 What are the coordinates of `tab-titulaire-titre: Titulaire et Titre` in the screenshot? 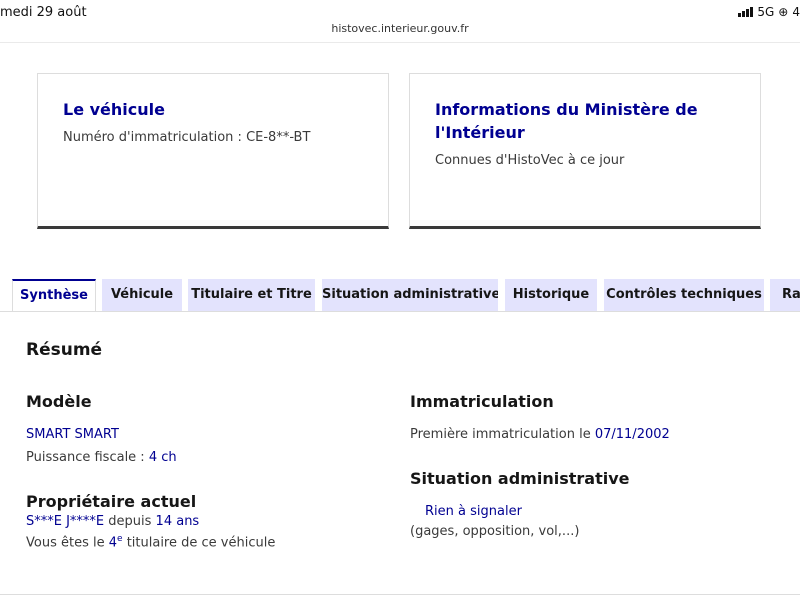 It's located at (251, 295).